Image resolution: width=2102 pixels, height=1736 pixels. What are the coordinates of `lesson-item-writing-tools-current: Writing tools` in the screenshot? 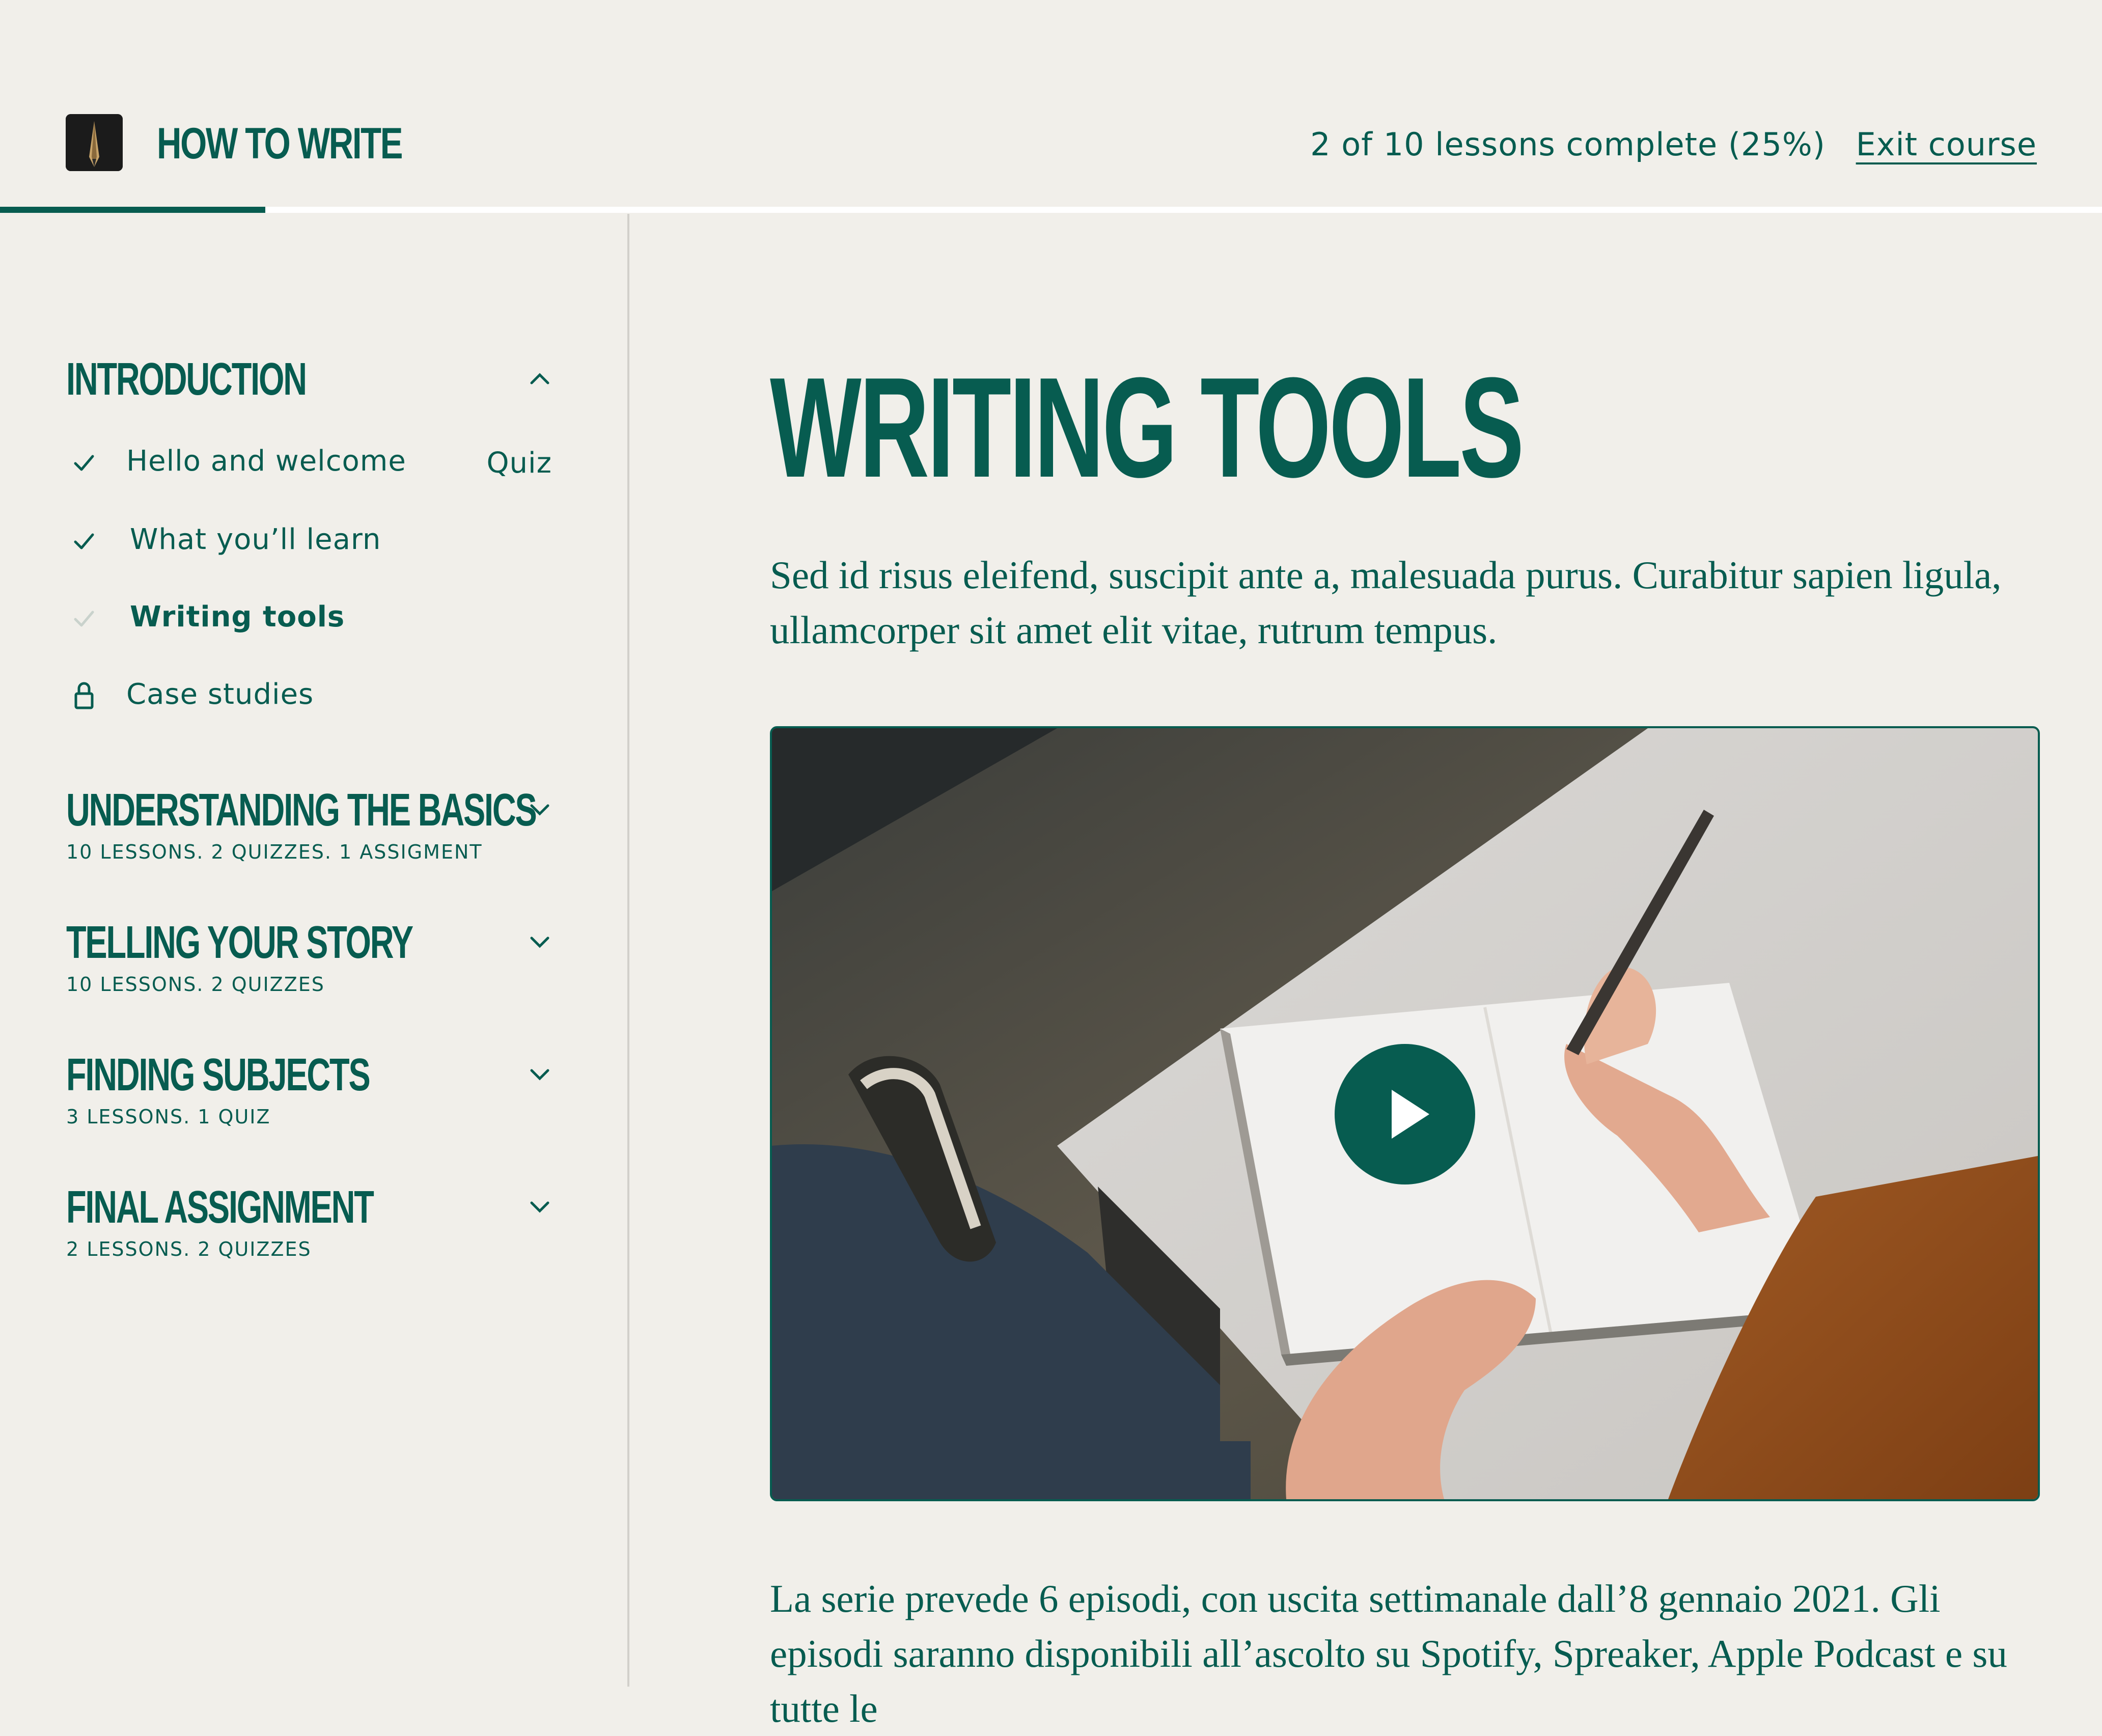 It's located at (310, 617).